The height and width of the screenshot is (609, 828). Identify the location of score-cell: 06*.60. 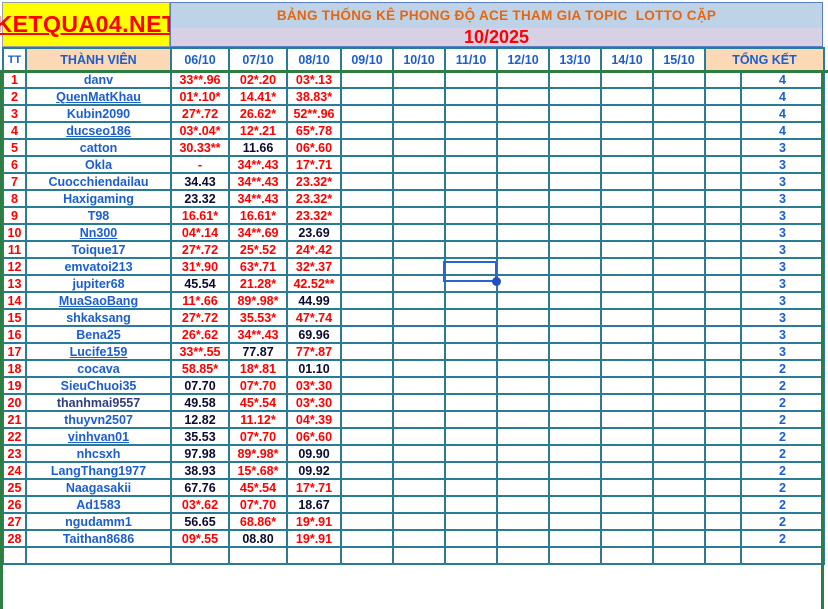
(314, 436).